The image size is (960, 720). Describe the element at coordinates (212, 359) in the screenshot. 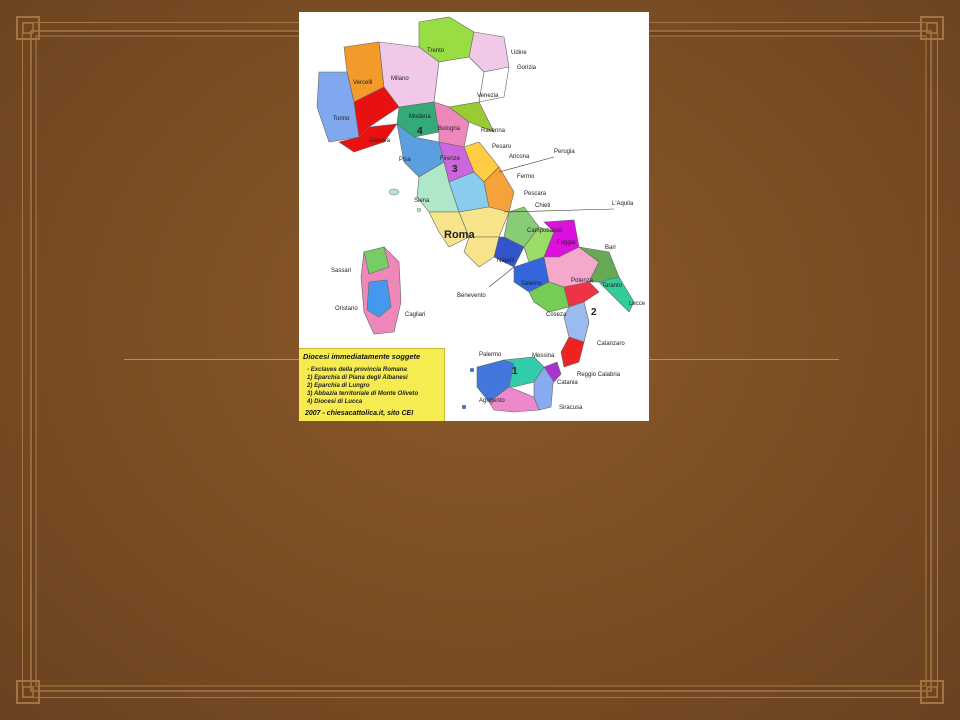

I see `title-divider-left` at that location.